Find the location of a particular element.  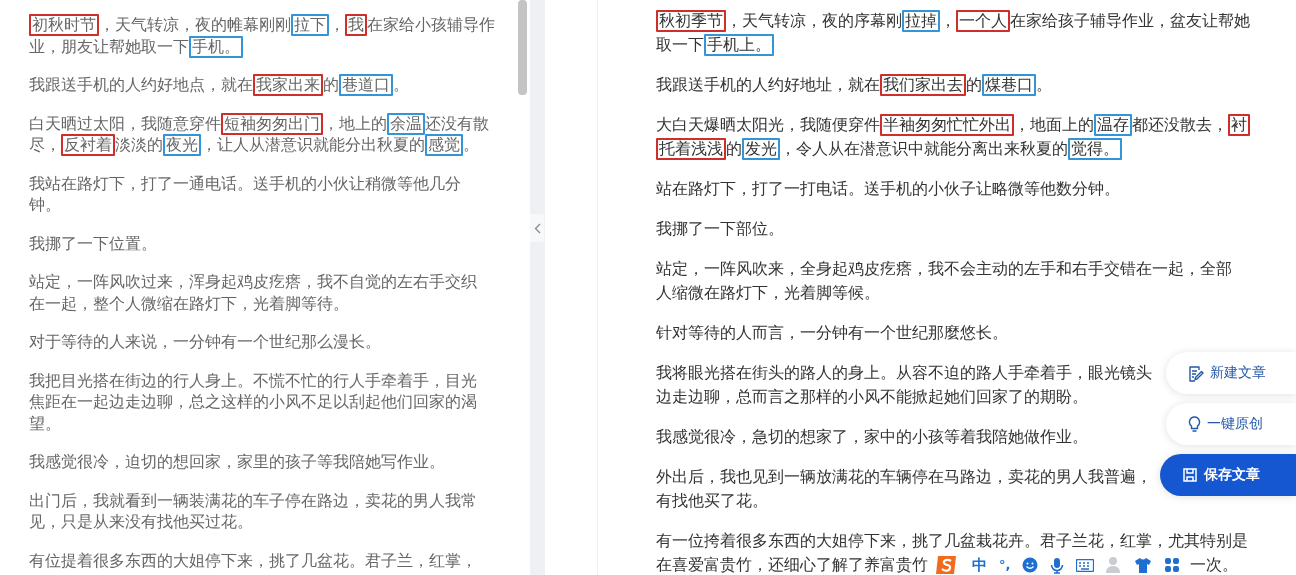

text-line: 有位提着很多东西的大姐停下来，挑了几盆花。君子兰，红掌， is located at coordinates (253, 561).